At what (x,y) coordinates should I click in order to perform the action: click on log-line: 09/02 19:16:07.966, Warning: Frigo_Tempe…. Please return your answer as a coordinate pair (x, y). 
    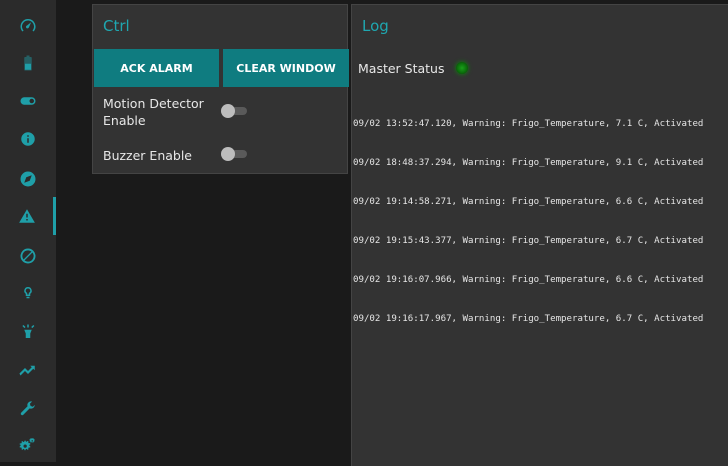
    Looking at the image, I should click on (528, 280).